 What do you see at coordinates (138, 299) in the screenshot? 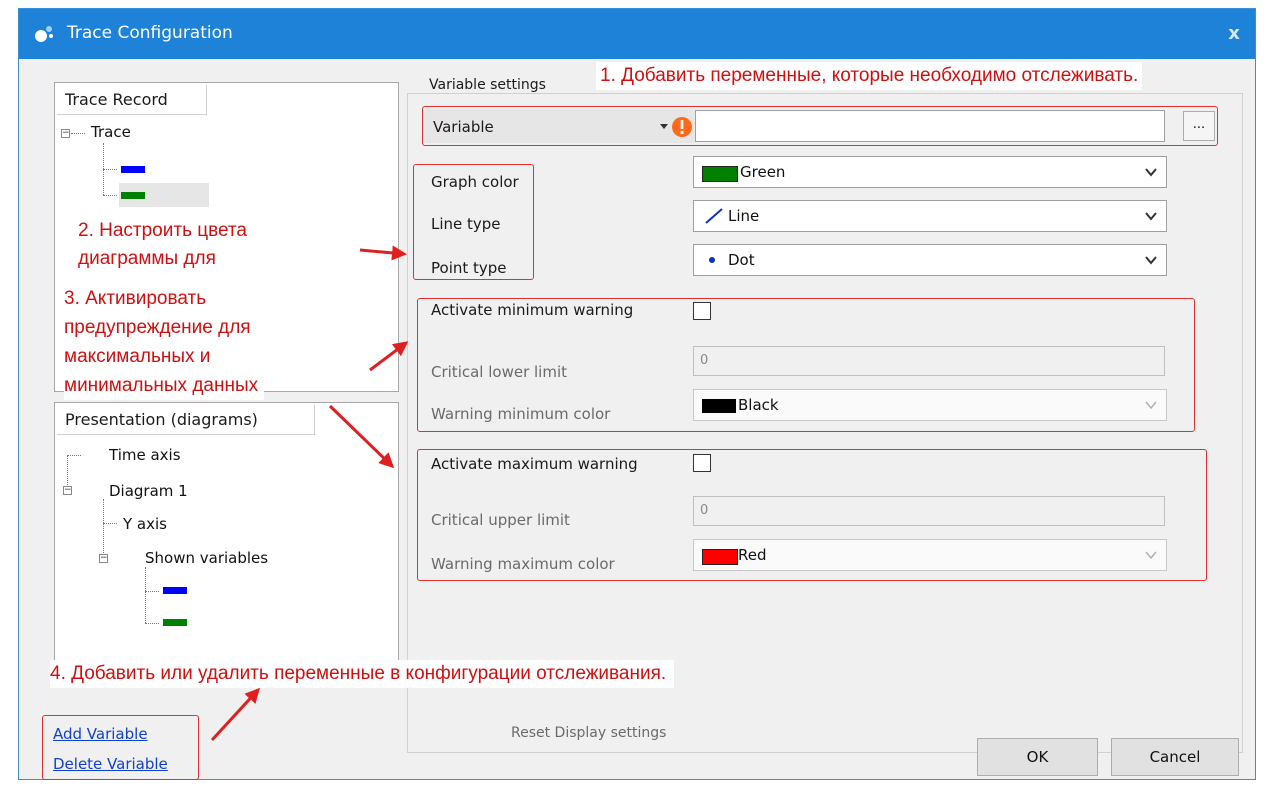
I see `annotation-3-line1: 3. Активировать` at bounding box center [138, 299].